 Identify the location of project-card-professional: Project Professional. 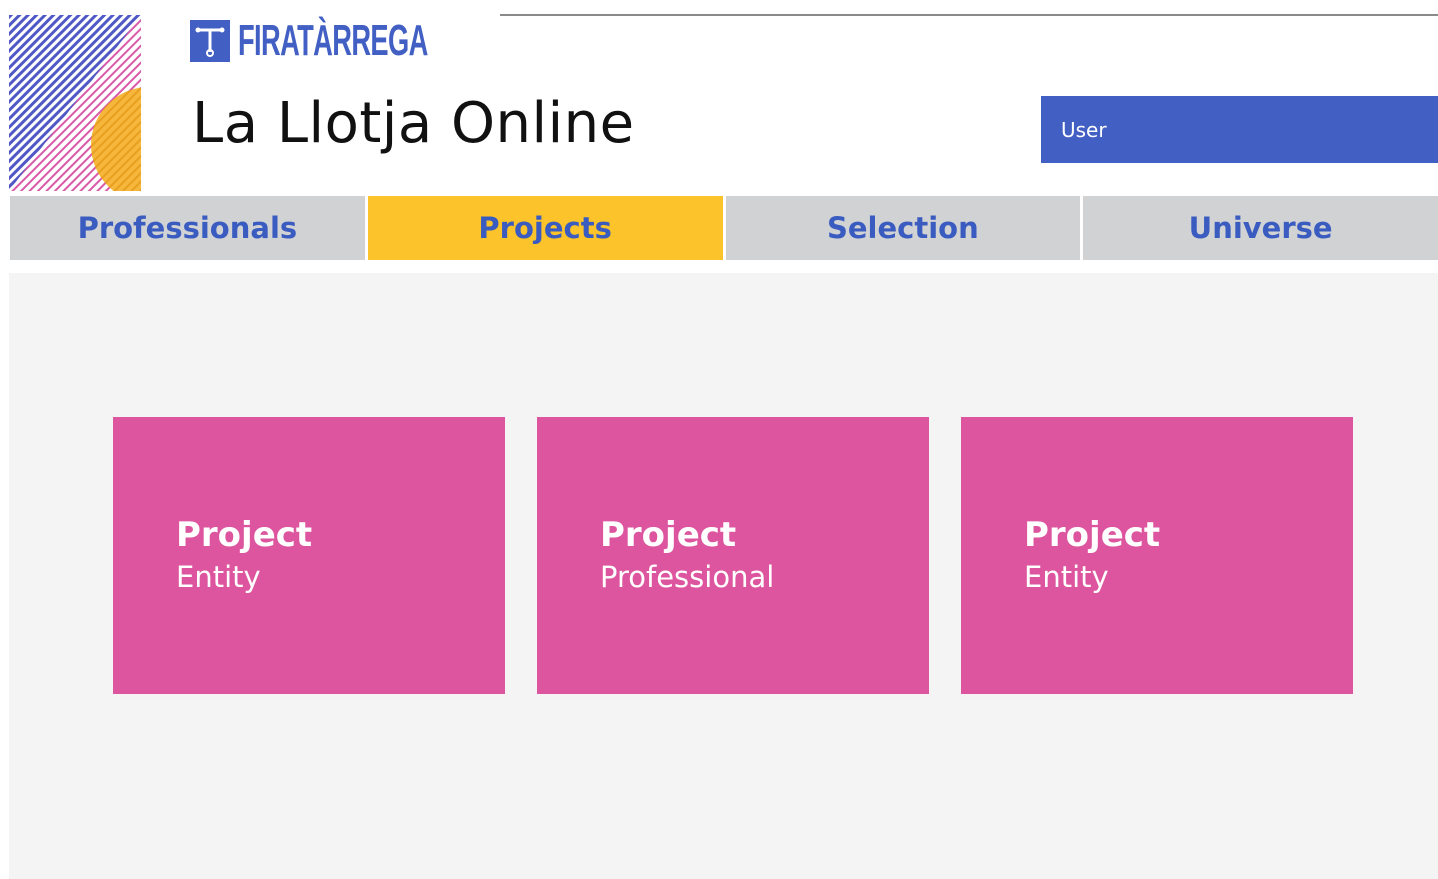
(733, 555).